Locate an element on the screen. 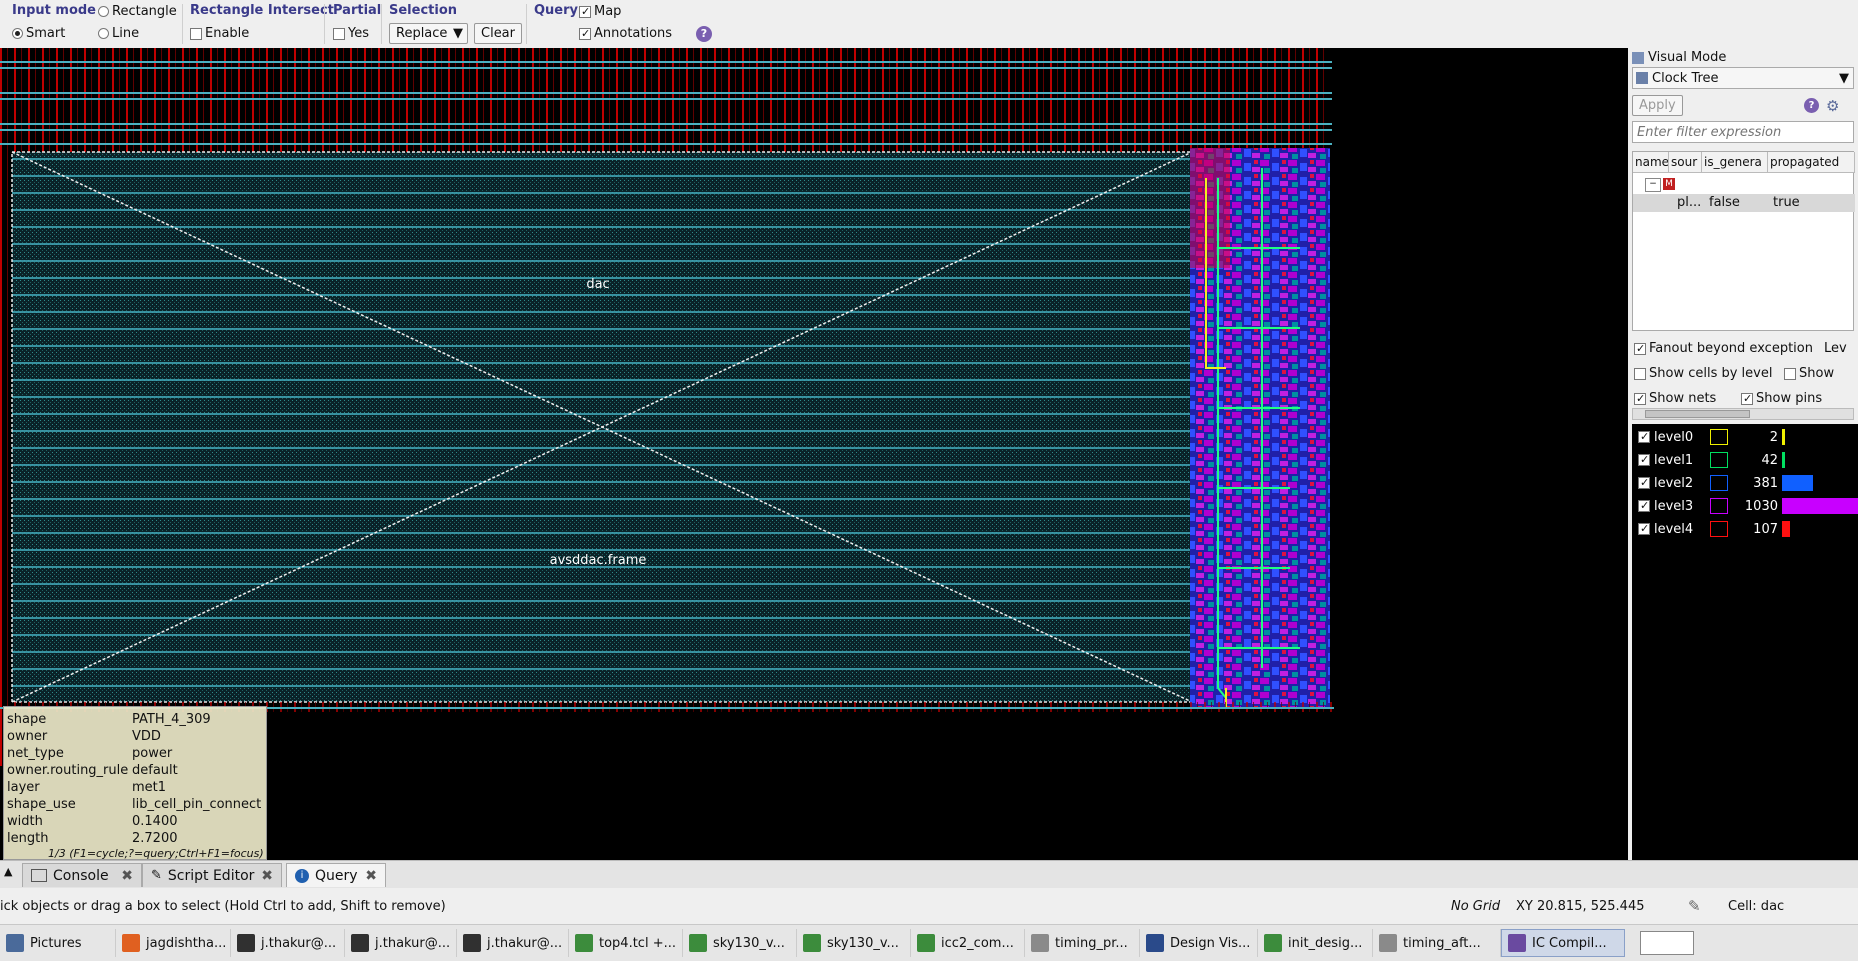  console-icon is located at coordinates (39, 875).